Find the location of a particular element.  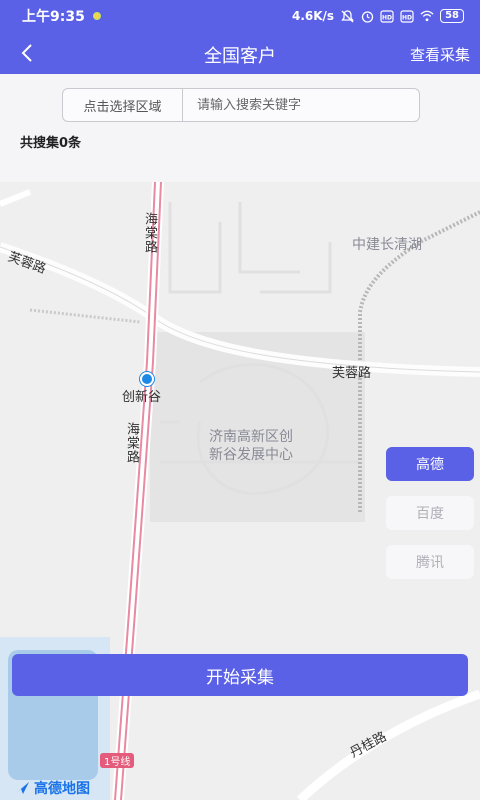

road-label-haitang-mid: 海棠路 is located at coordinates (131, 443).